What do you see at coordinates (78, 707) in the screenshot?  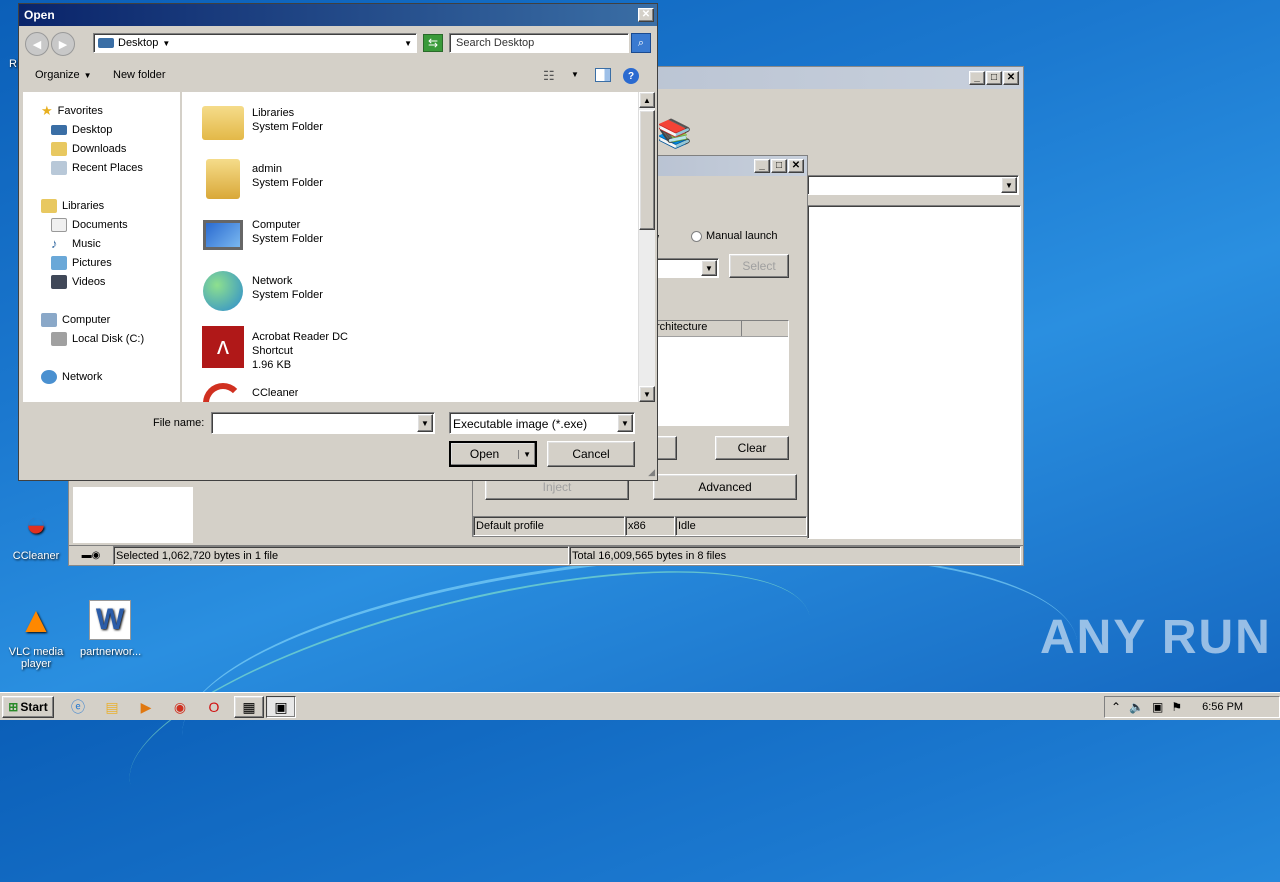 I see `internet-explorer-icon: ⓔ` at bounding box center [78, 707].